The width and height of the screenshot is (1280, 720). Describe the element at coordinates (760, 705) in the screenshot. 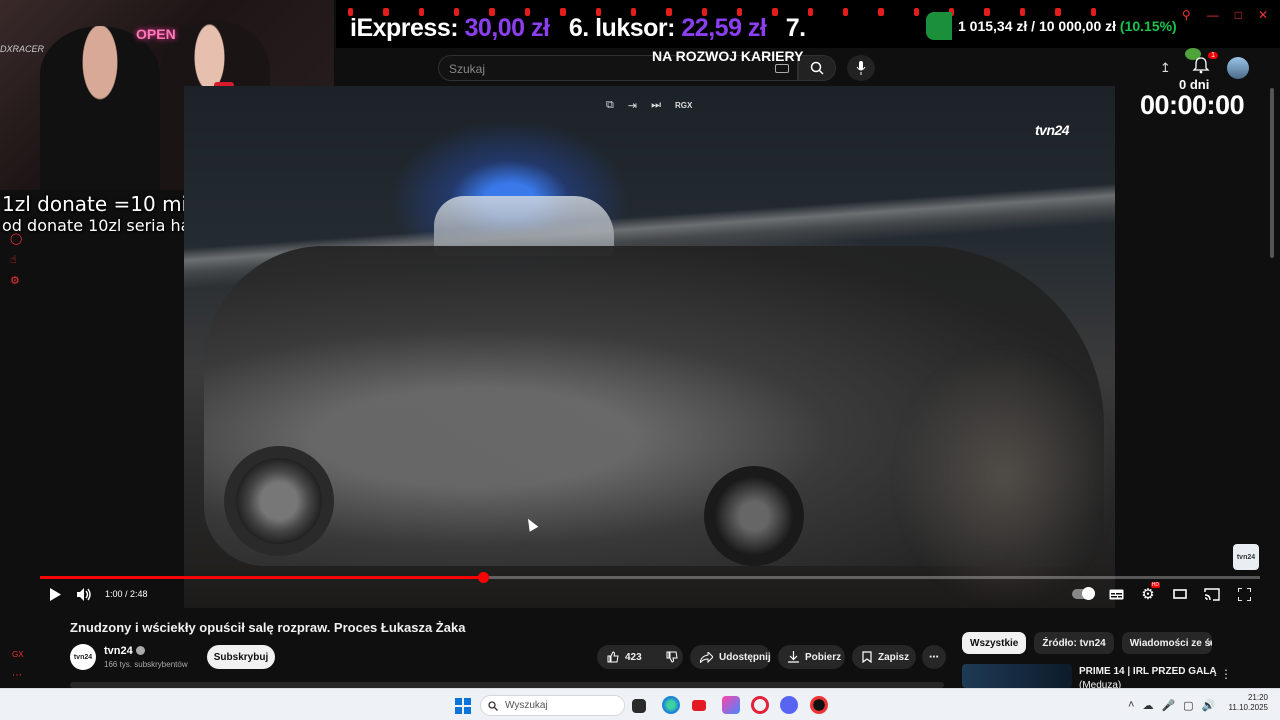

I see `opera-icon` at that location.